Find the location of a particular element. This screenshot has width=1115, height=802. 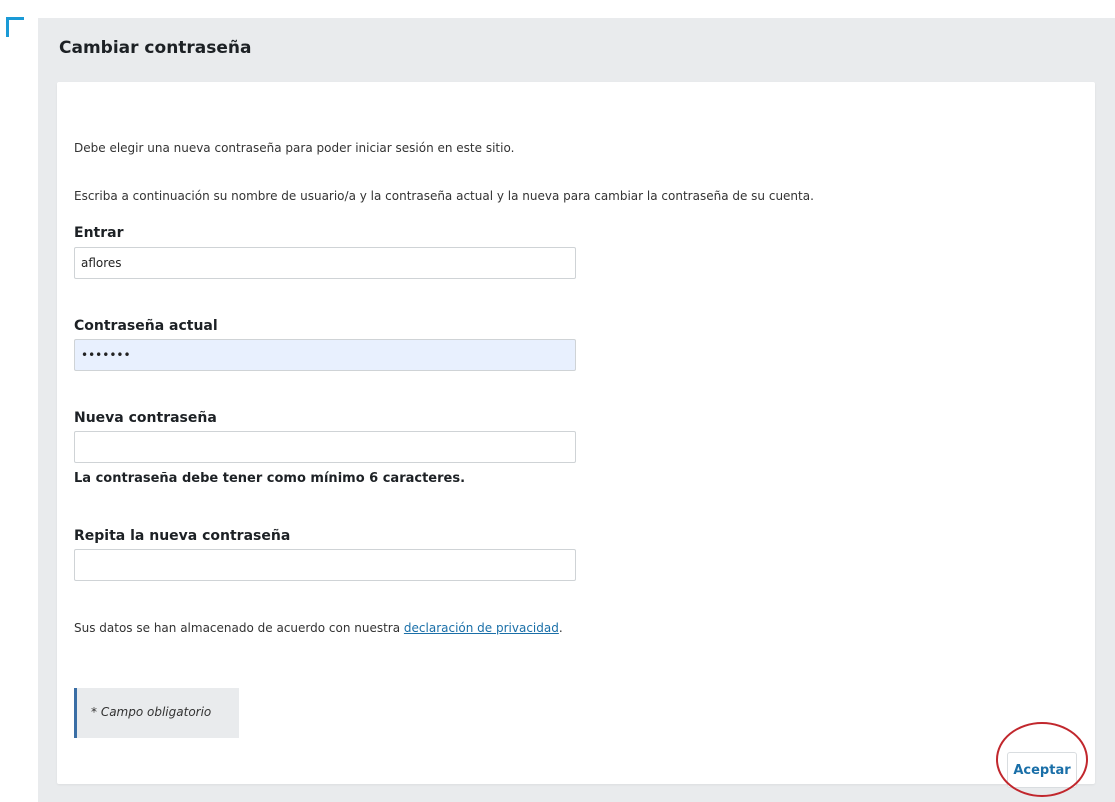

required-field-note: * Campo obligatorio is located at coordinates (156, 713).